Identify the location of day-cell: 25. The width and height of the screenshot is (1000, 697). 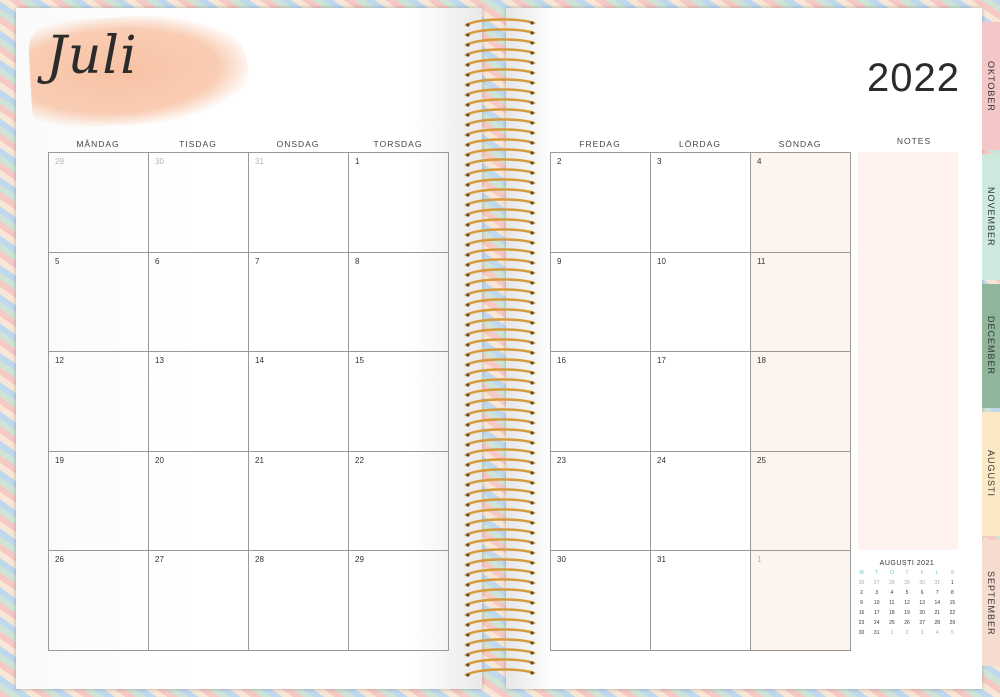
(801, 501).